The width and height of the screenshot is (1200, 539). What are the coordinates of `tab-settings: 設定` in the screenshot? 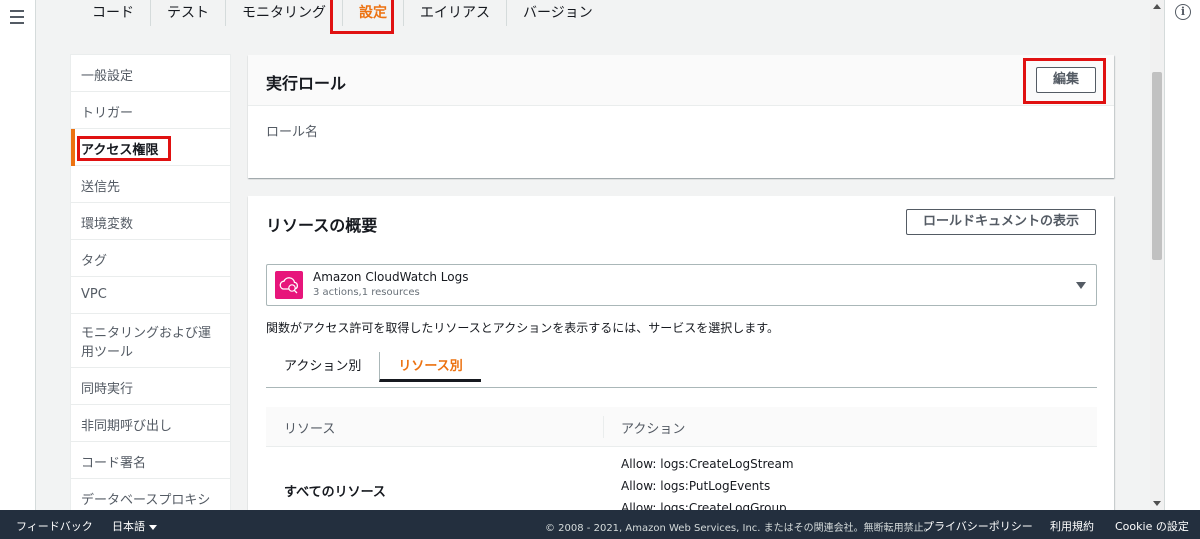 It's located at (372, 13).